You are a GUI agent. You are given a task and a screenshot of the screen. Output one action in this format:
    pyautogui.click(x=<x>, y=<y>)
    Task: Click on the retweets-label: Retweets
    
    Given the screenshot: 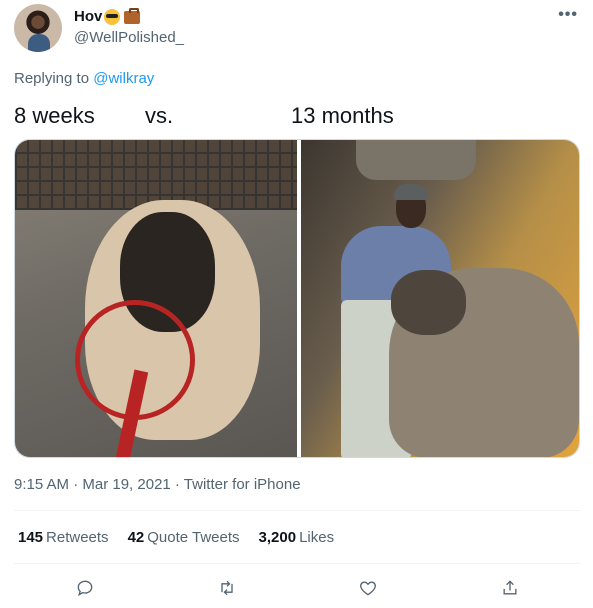 What is the action you would take?
    pyautogui.click(x=77, y=537)
    